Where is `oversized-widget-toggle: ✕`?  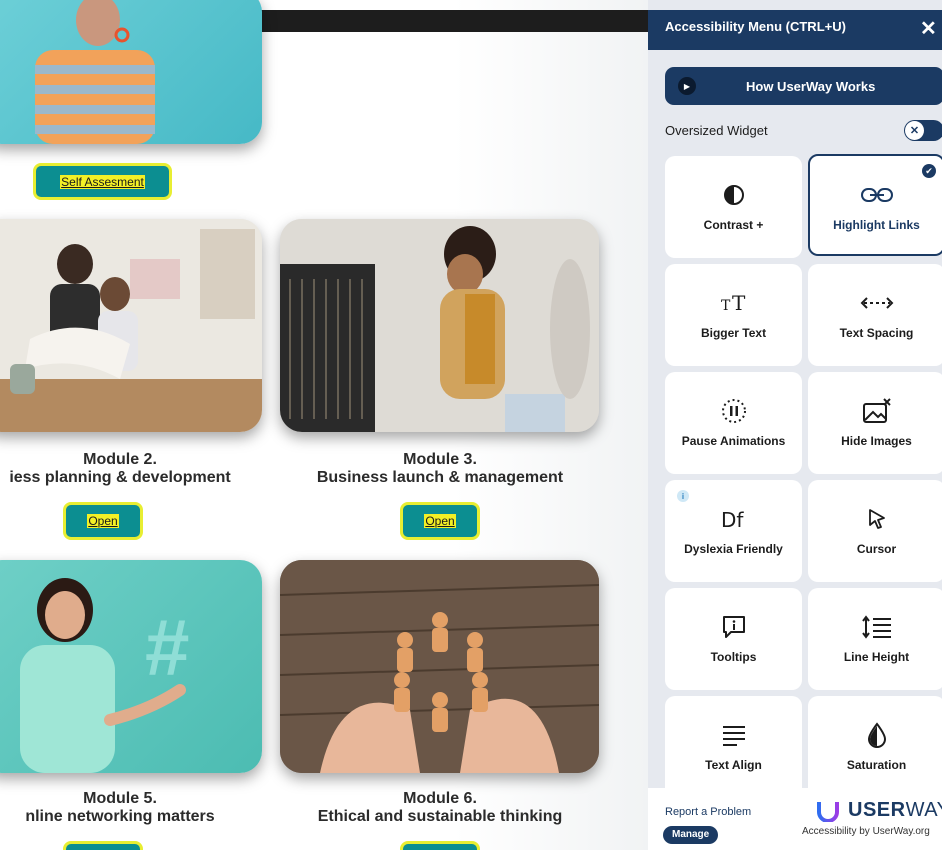
oversized-widget-toggle: ✕ is located at coordinates (923, 130).